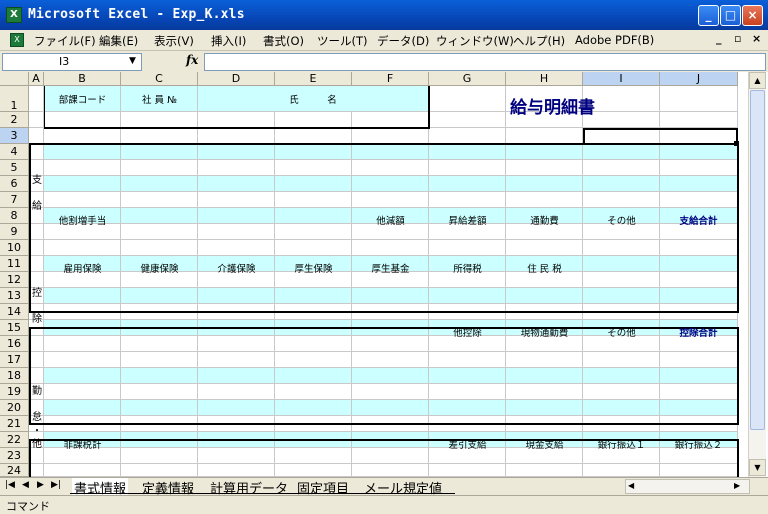 The image size is (768, 514). What do you see at coordinates (390, 200) in the screenshot?
I see `cell-f7` at bounding box center [390, 200].